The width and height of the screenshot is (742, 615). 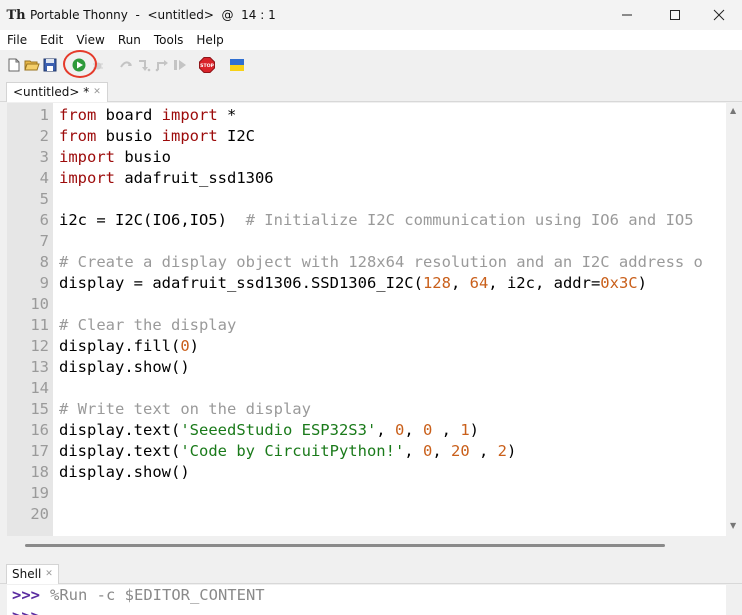 I want to click on close-icon, so click(x=719, y=15).